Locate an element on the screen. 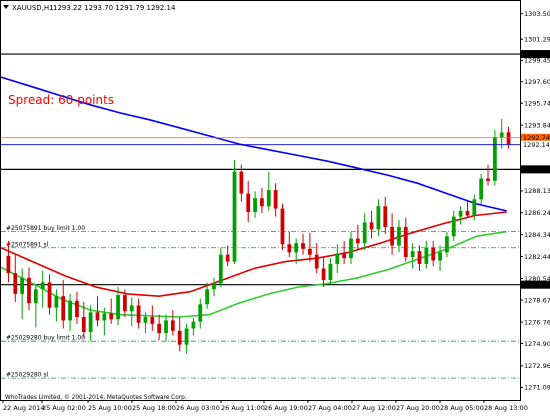  price-tag-label-level_1300: 1300.00 is located at coordinates (536, 54).